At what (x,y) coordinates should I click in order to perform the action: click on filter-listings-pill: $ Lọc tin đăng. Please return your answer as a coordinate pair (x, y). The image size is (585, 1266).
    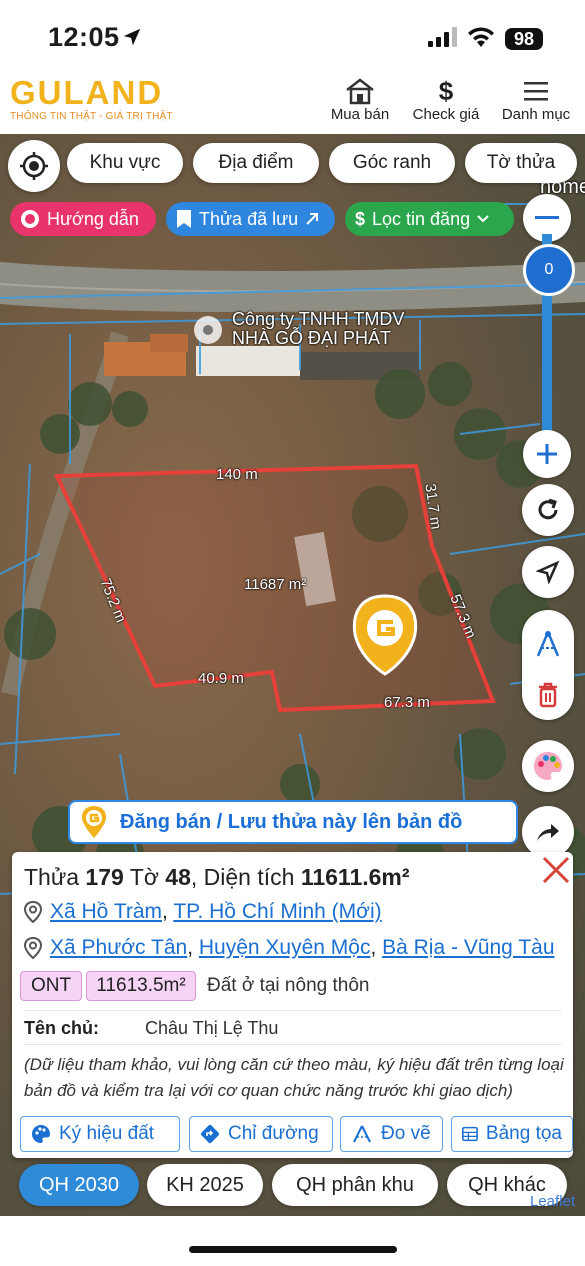
    Looking at the image, I should click on (429, 219).